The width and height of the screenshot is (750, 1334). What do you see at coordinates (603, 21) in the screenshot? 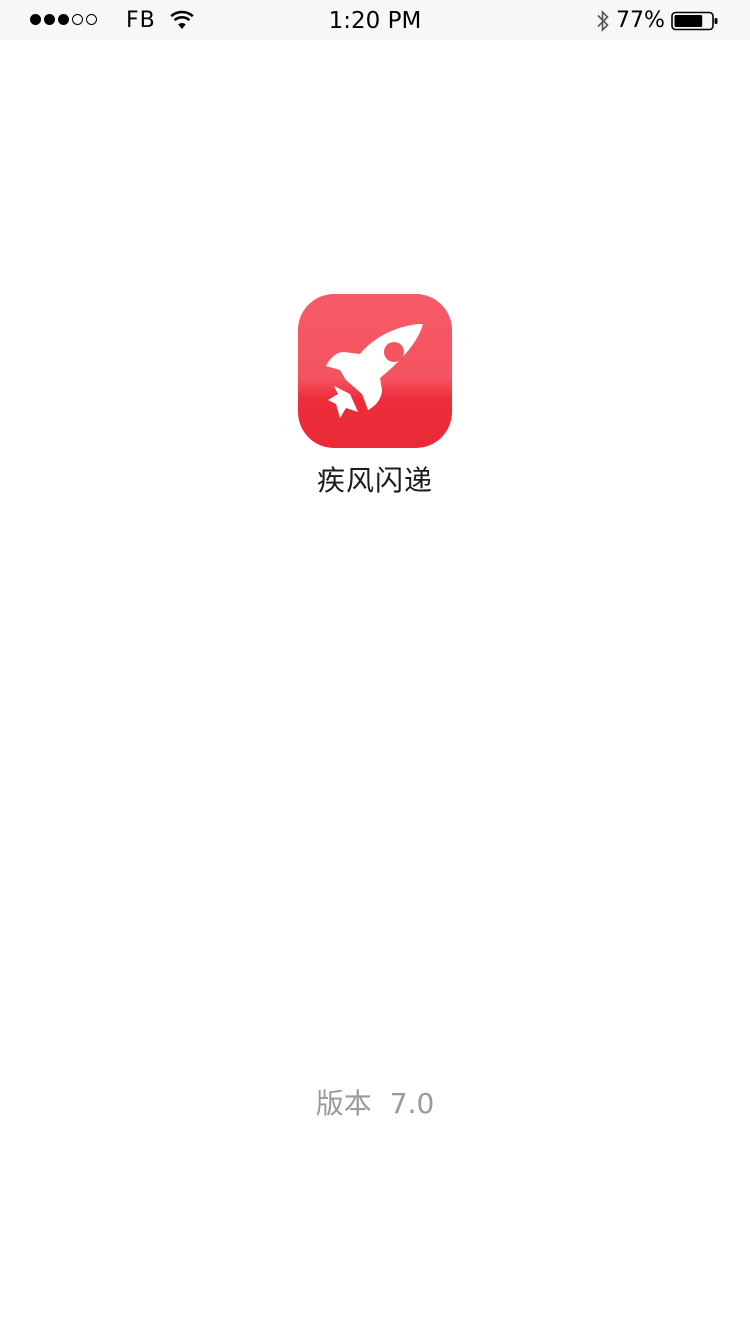
I see `bluetooth-icon` at bounding box center [603, 21].